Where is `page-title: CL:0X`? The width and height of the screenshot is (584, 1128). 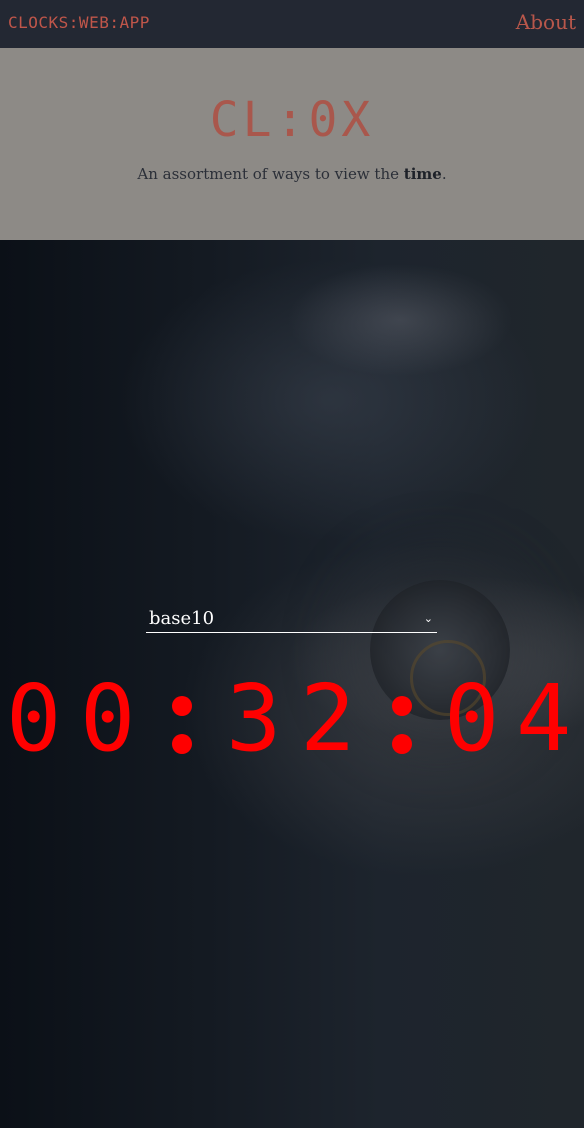
page-title: CL:0X is located at coordinates (292, 120).